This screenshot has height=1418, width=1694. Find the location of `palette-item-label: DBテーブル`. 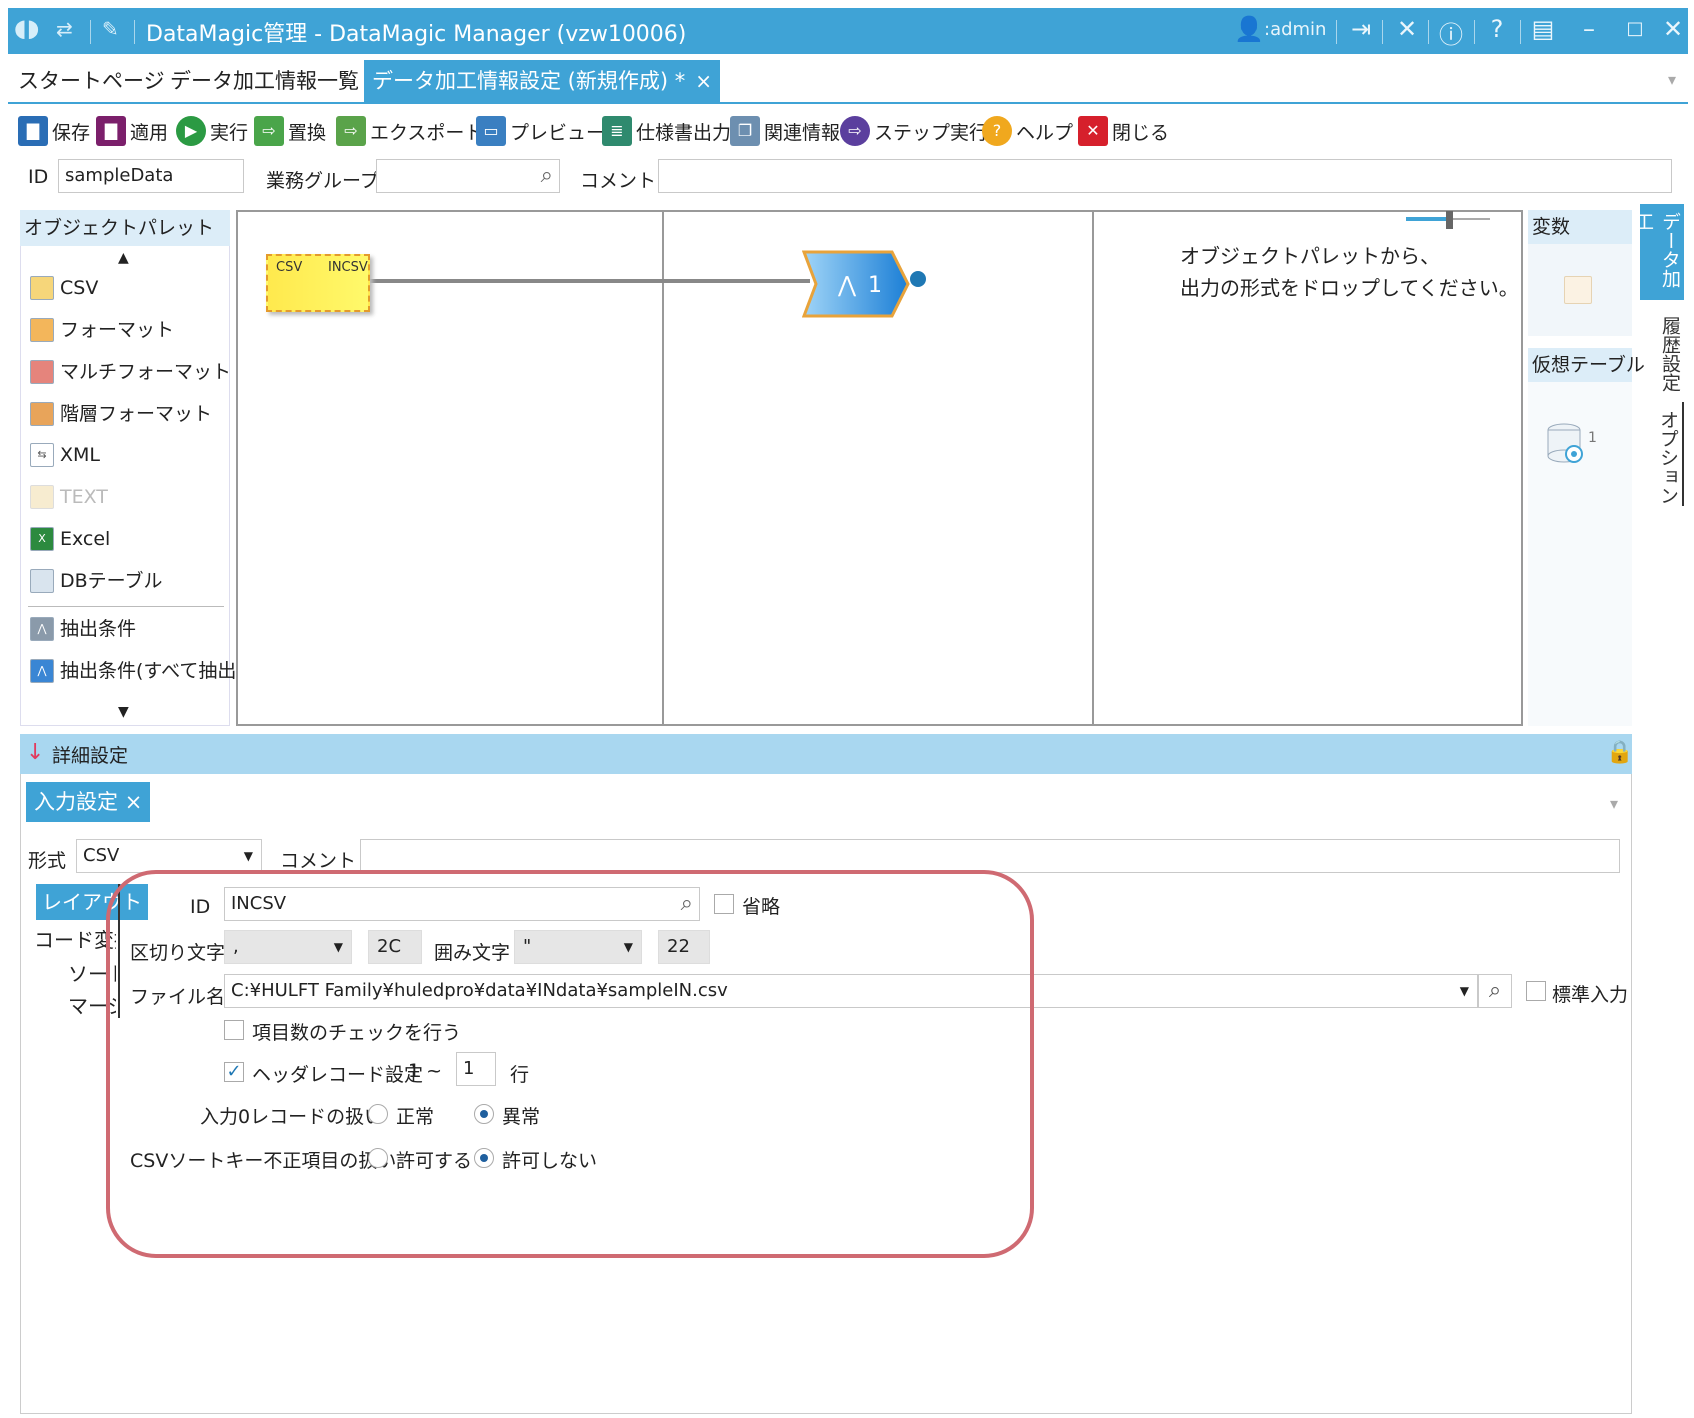

palette-item-label: DBテーブル is located at coordinates (111, 581).